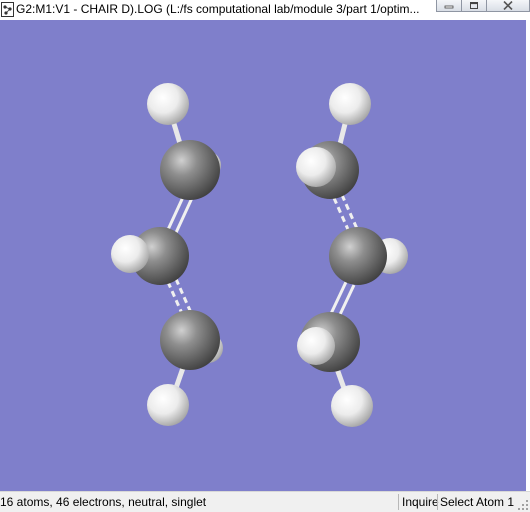  I want to click on maximize-icon, so click(474, 5).